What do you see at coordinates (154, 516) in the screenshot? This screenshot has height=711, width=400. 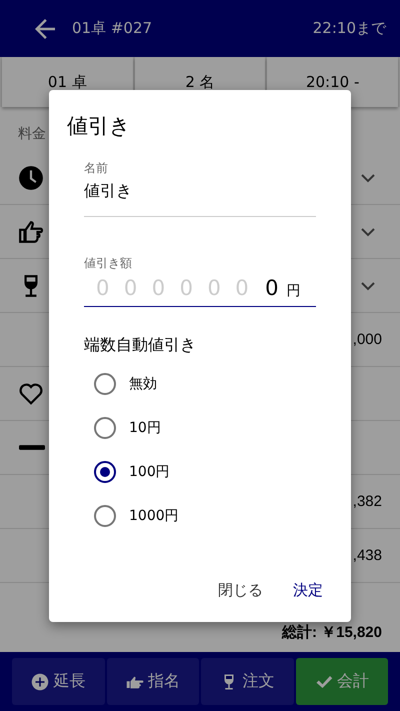 I see `option-label: 1000円` at bounding box center [154, 516].